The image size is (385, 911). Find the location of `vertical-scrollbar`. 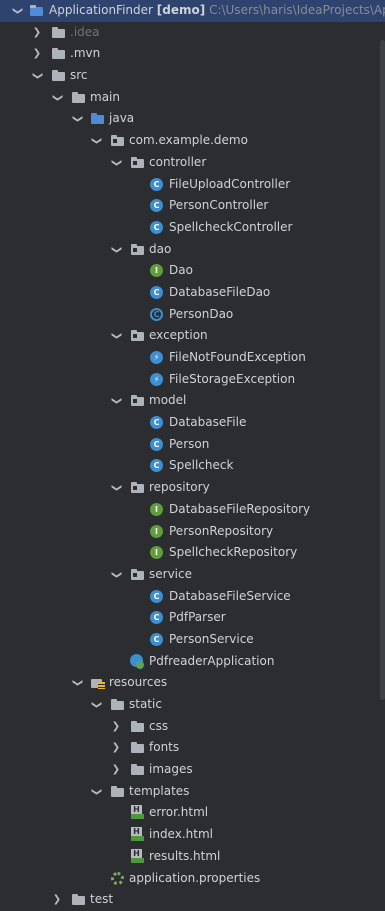

vertical-scrollbar is located at coordinates (382, 370).